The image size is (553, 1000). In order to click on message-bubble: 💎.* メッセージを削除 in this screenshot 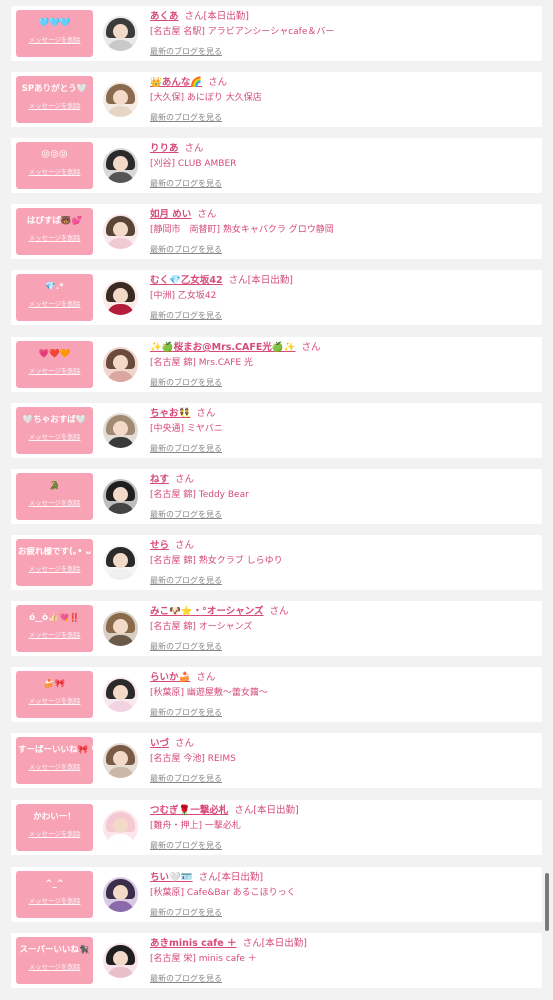, I will do `click(54, 297)`.